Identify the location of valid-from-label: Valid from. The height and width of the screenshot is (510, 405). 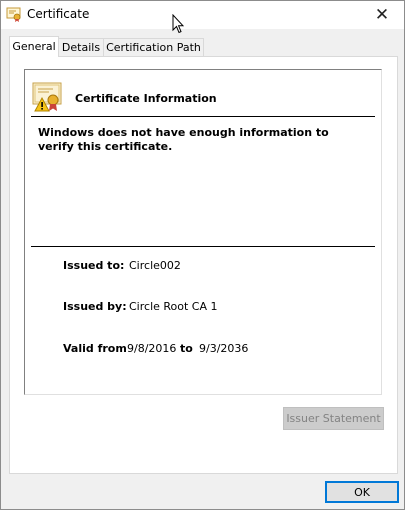
(95, 348).